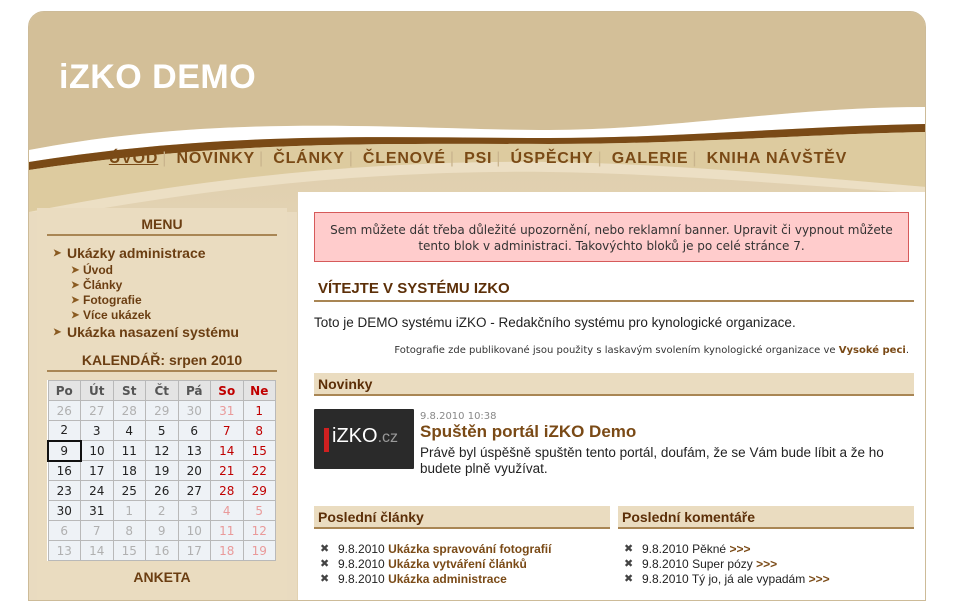 The image size is (953, 601). Describe the element at coordinates (169, 315) in the screenshot. I see `submenu-item-vice-ukazek: ➤ Více ukázek` at that location.